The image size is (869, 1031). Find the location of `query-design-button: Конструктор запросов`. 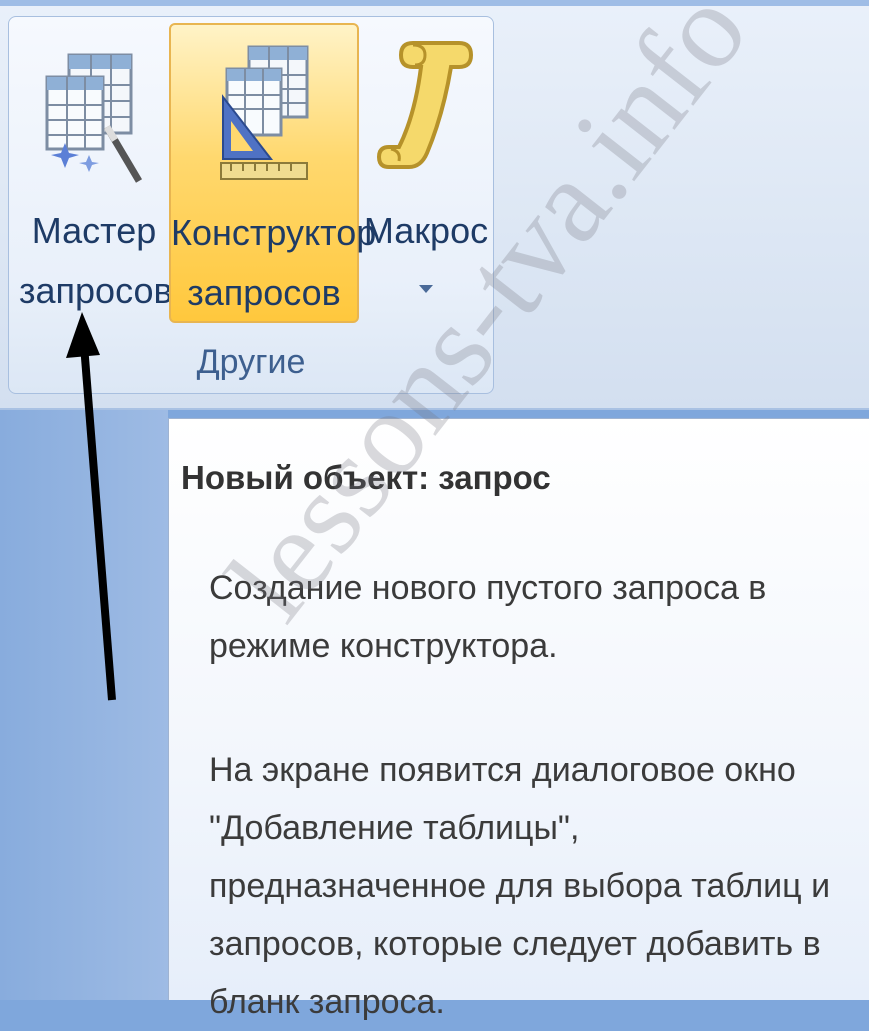

query-design-button: Конструктор запросов is located at coordinates (273, 173).